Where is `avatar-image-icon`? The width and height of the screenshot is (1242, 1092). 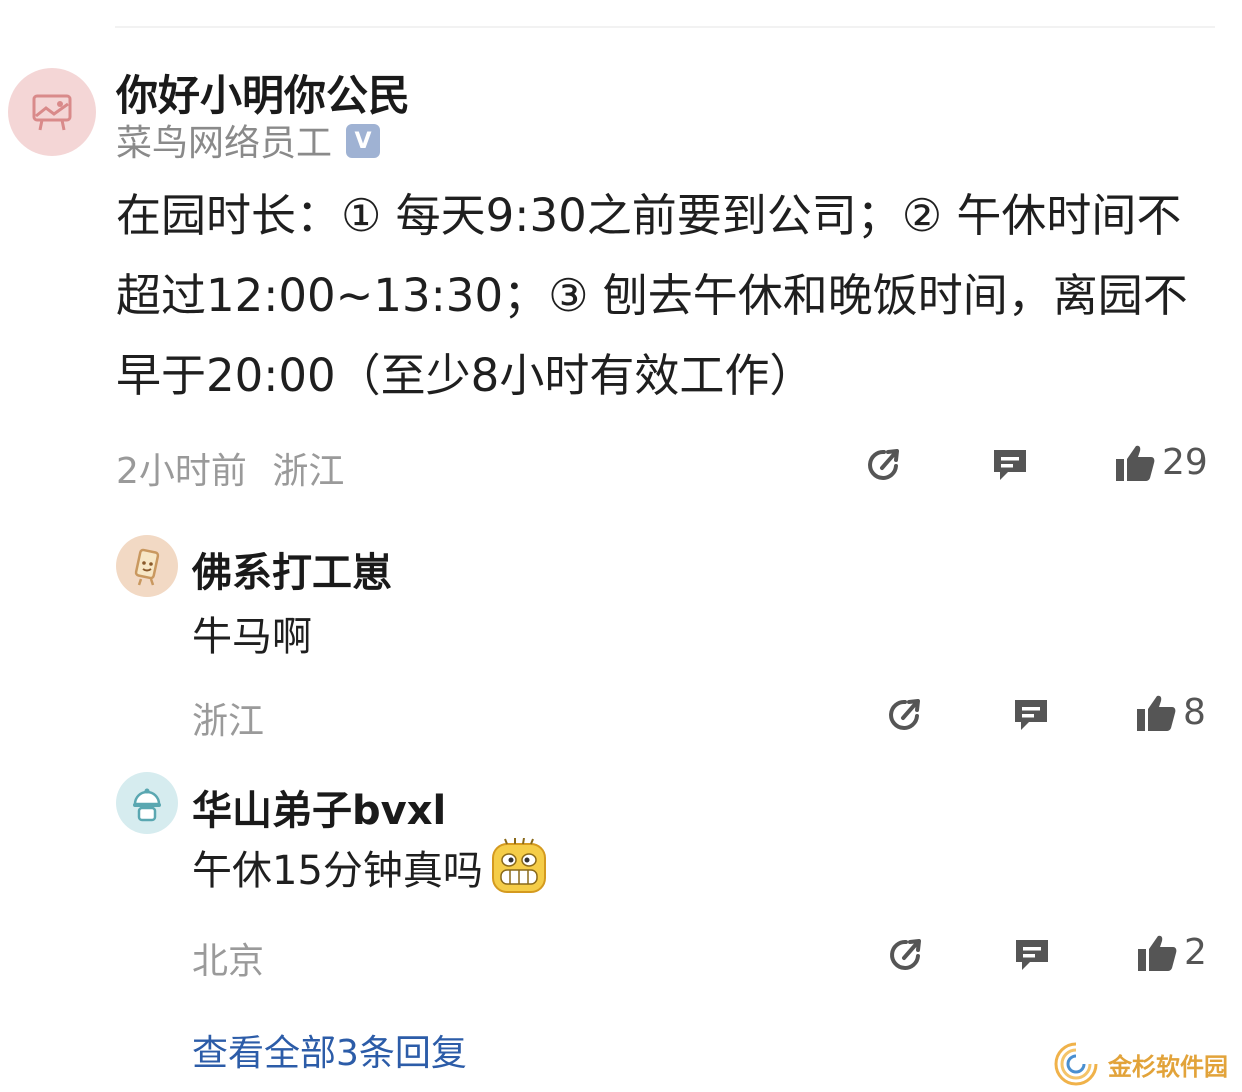
avatar-image-icon is located at coordinates (52, 112).